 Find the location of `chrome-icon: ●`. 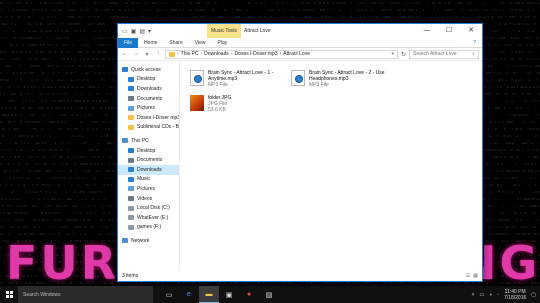

chrome-icon: ● is located at coordinates (249, 294).